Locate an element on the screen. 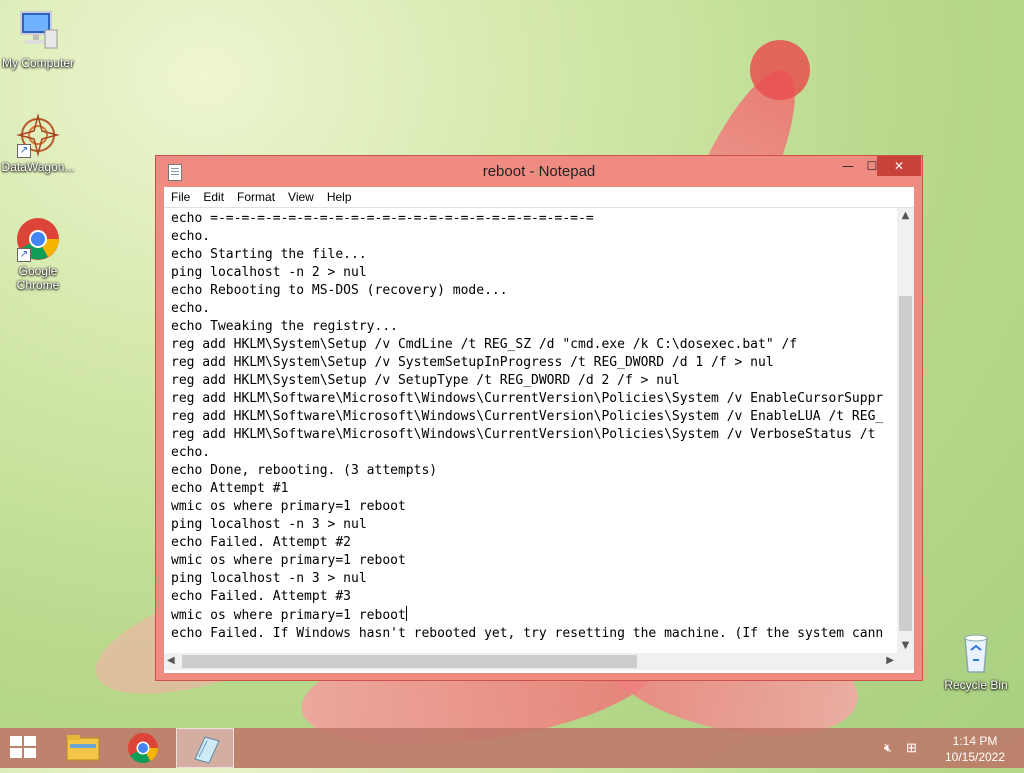 This screenshot has height=773, width=1024. taskbar-chrome is located at coordinates (143, 748).